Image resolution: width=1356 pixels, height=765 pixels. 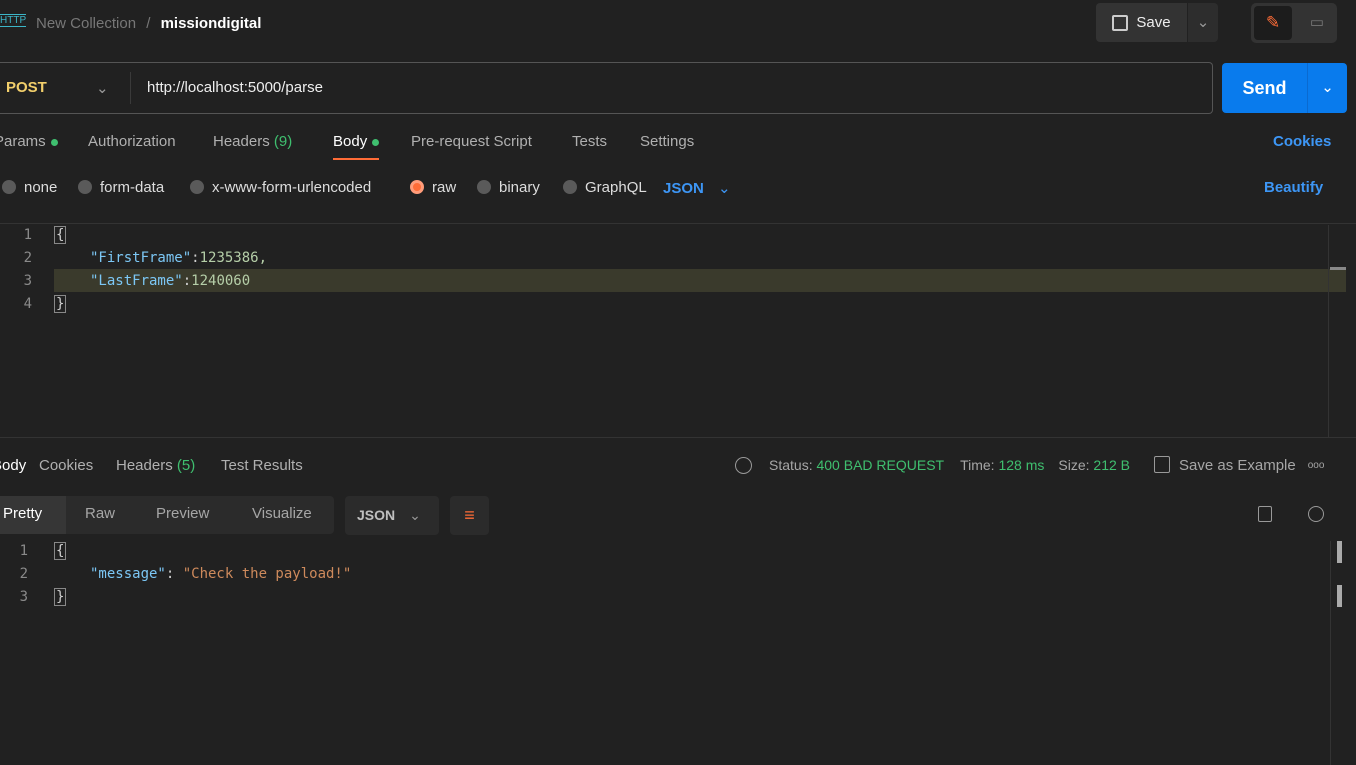 What do you see at coordinates (469, 515) in the screenshot?
I see `wrap-lines-icon: ≡` at bounding box center [469, 515].